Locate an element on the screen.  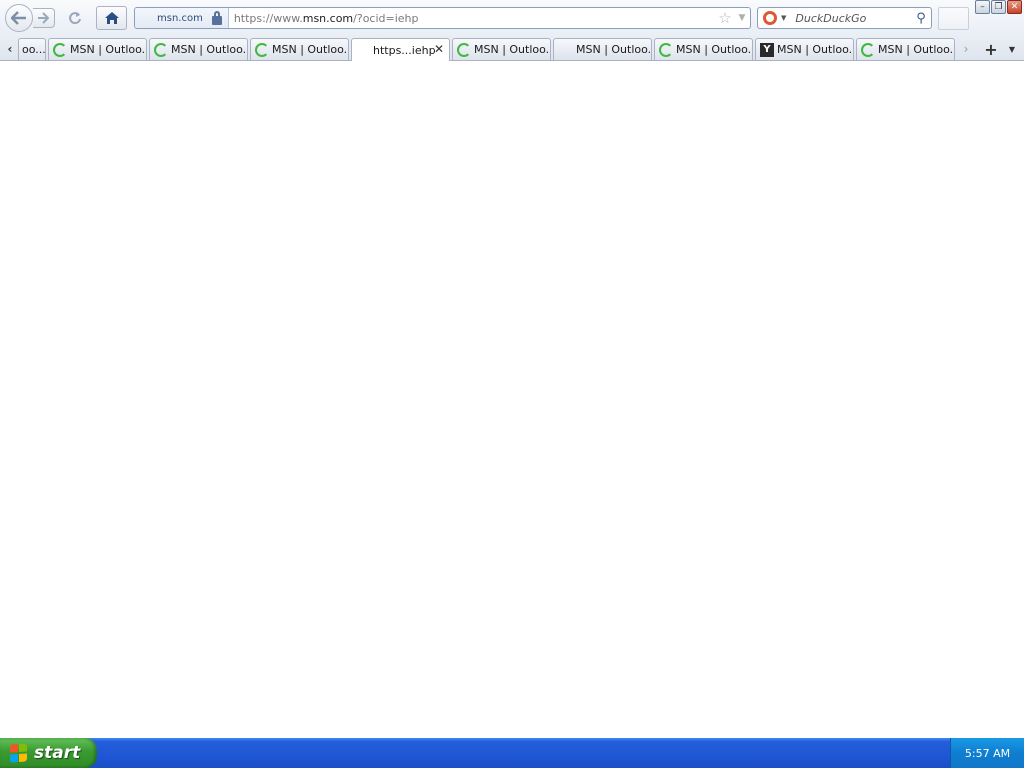
chevron-left-icon: ‹ is located at coordinates (10, 49).